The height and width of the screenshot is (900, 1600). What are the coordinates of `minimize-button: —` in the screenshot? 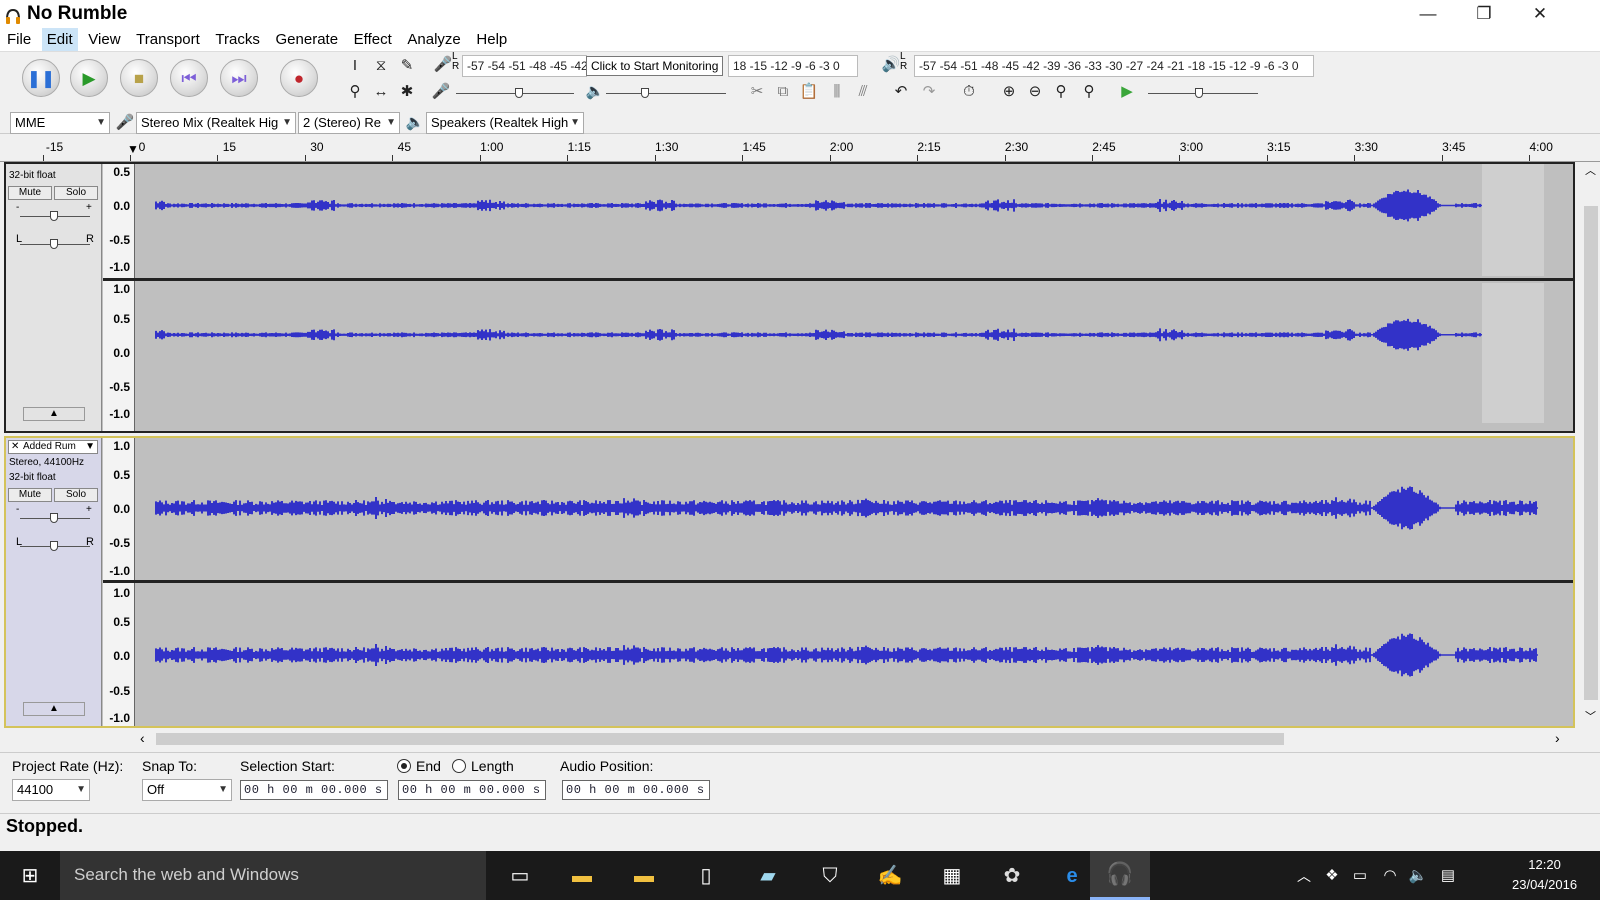 It's located at (1428, 15).